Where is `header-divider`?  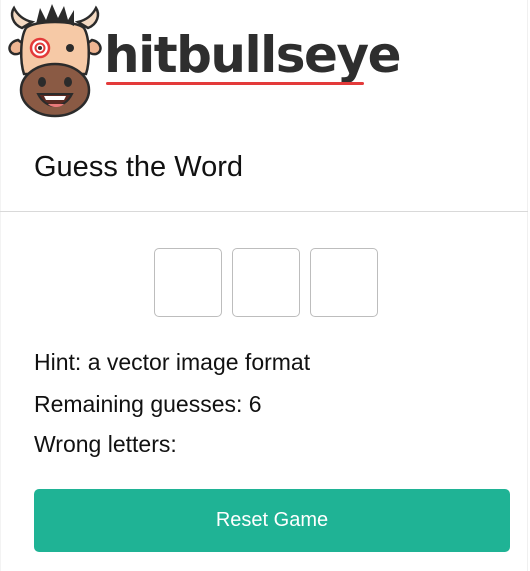
header-divider is located at coordinates (264, 211).